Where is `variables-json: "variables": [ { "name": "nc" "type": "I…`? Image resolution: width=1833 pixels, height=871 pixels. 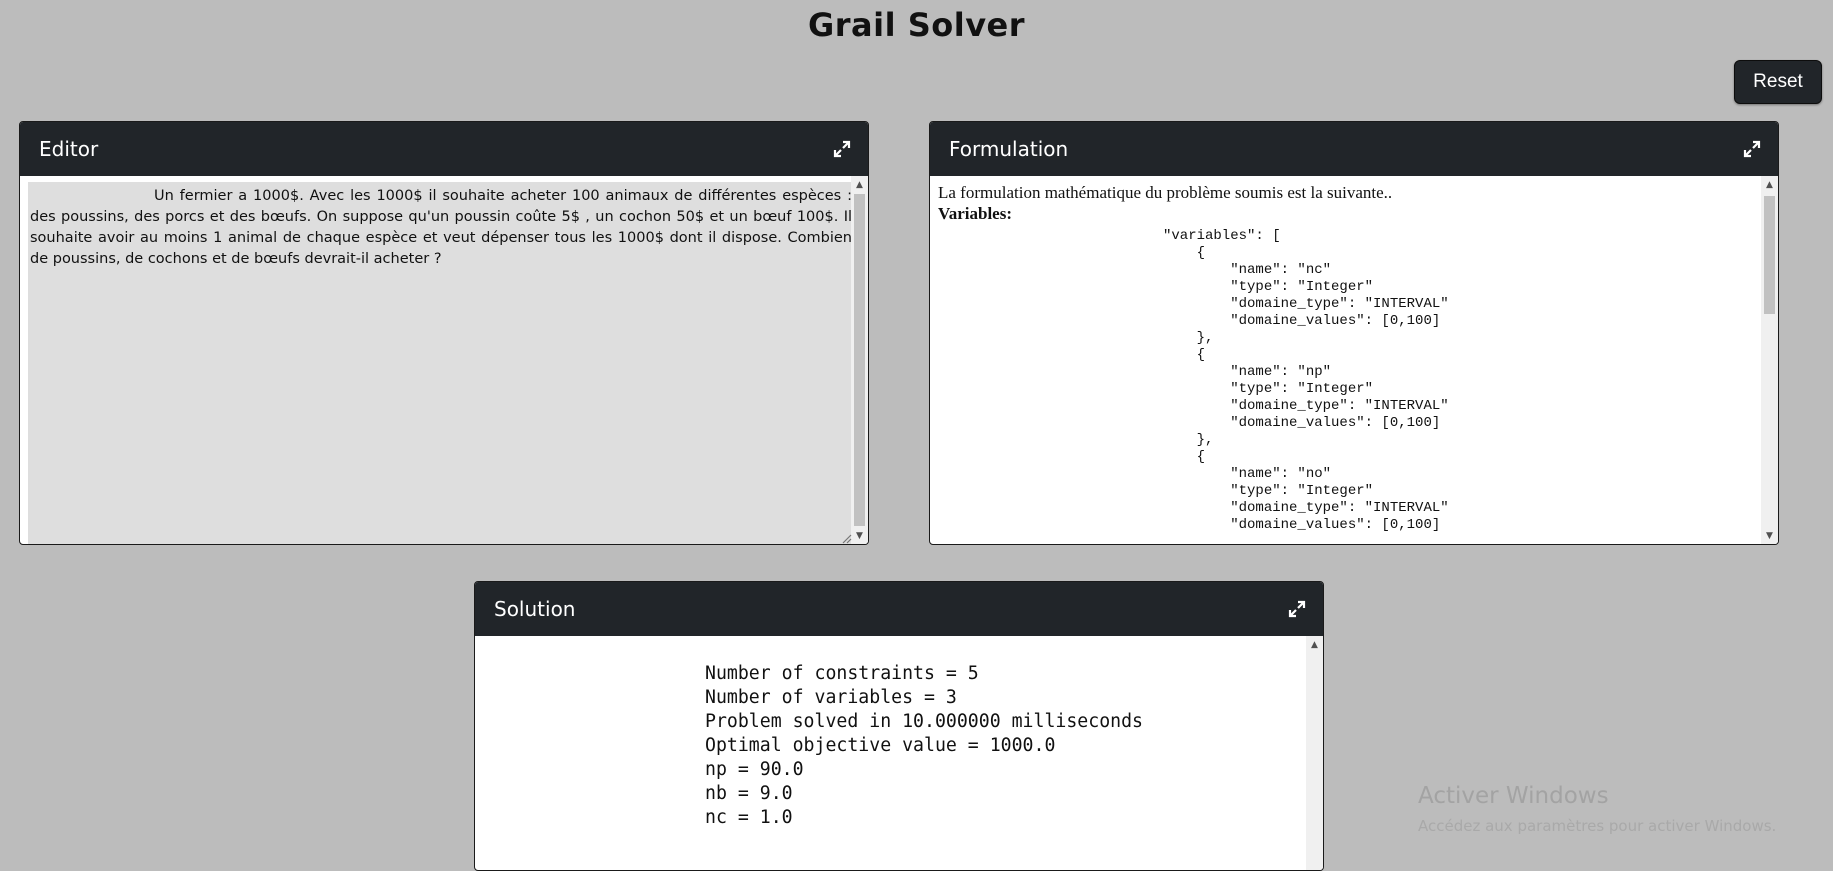
variables-json: "variables": [ { "name": "nc" "type": "I… is located at coordinates (1306, 380).